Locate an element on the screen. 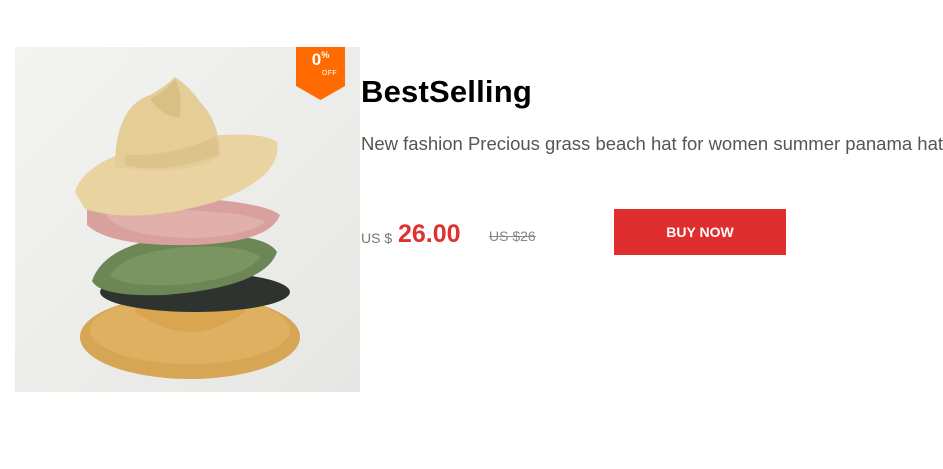 Image resolution: width=943 pixels, height=469 pixels. discount-percent: % is located at coordinates (325, 55).